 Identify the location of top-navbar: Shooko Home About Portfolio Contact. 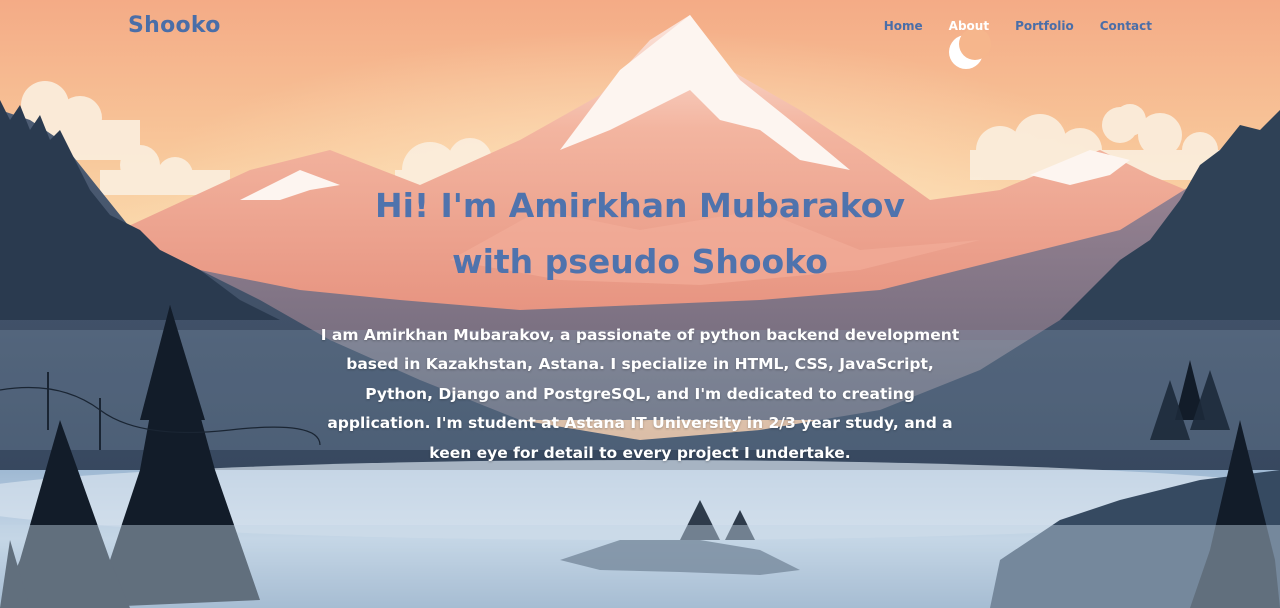
(640, 27).